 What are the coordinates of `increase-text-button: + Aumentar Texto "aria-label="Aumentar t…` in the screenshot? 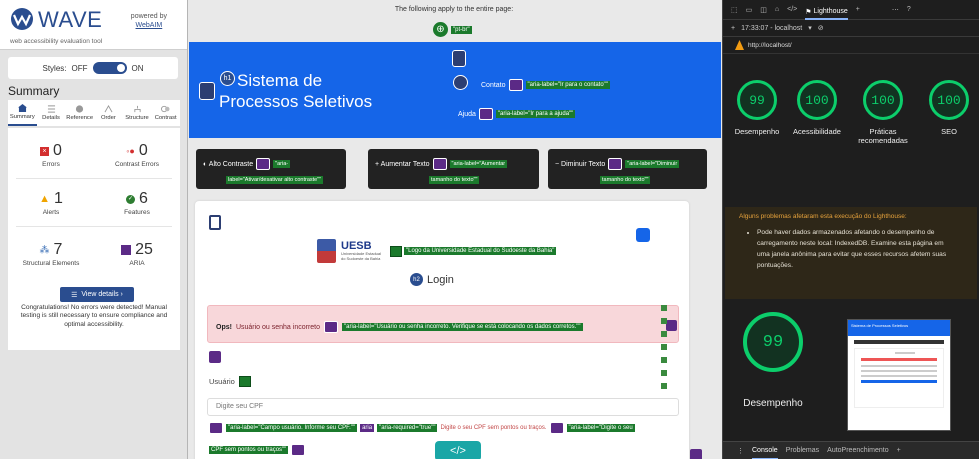 It's located at (453, 169).